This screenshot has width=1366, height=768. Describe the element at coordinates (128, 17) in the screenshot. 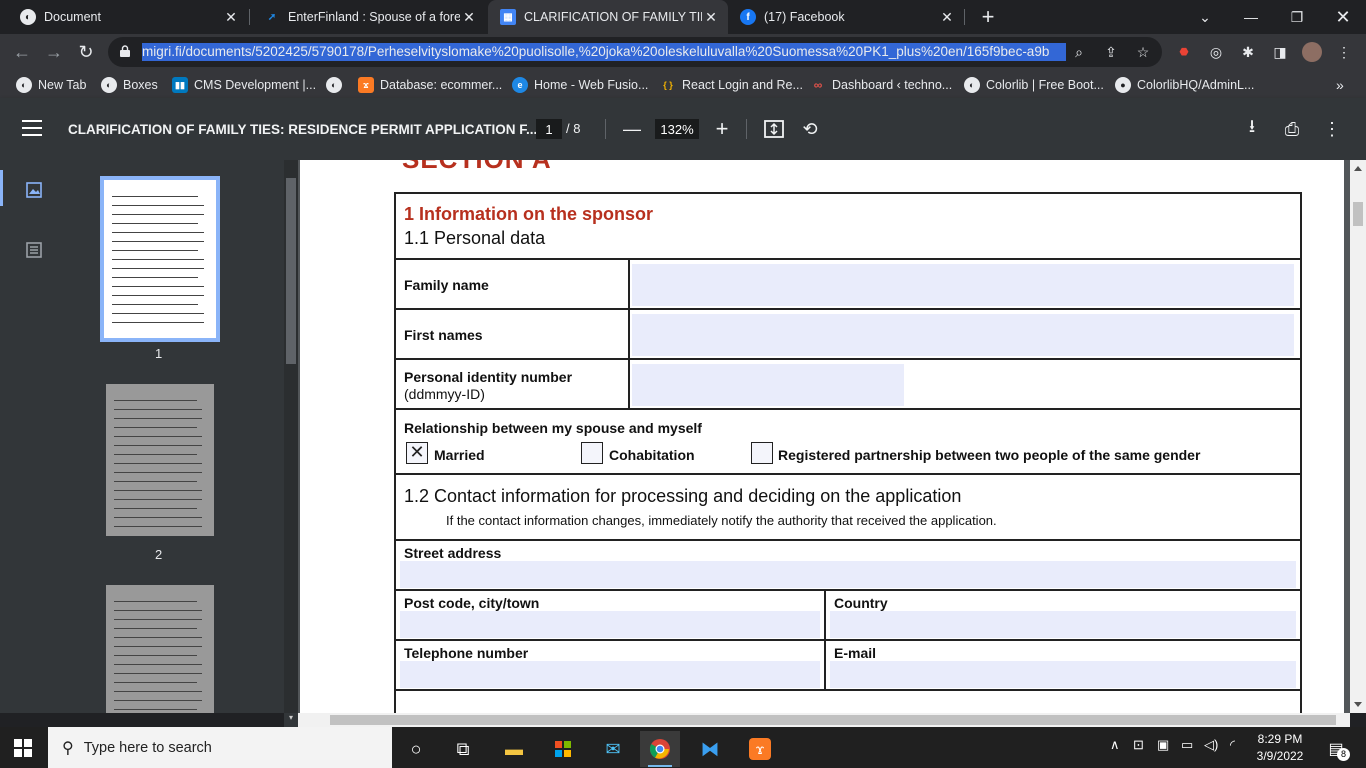

I see `tab-document: ◐ Document ✕` at that location.